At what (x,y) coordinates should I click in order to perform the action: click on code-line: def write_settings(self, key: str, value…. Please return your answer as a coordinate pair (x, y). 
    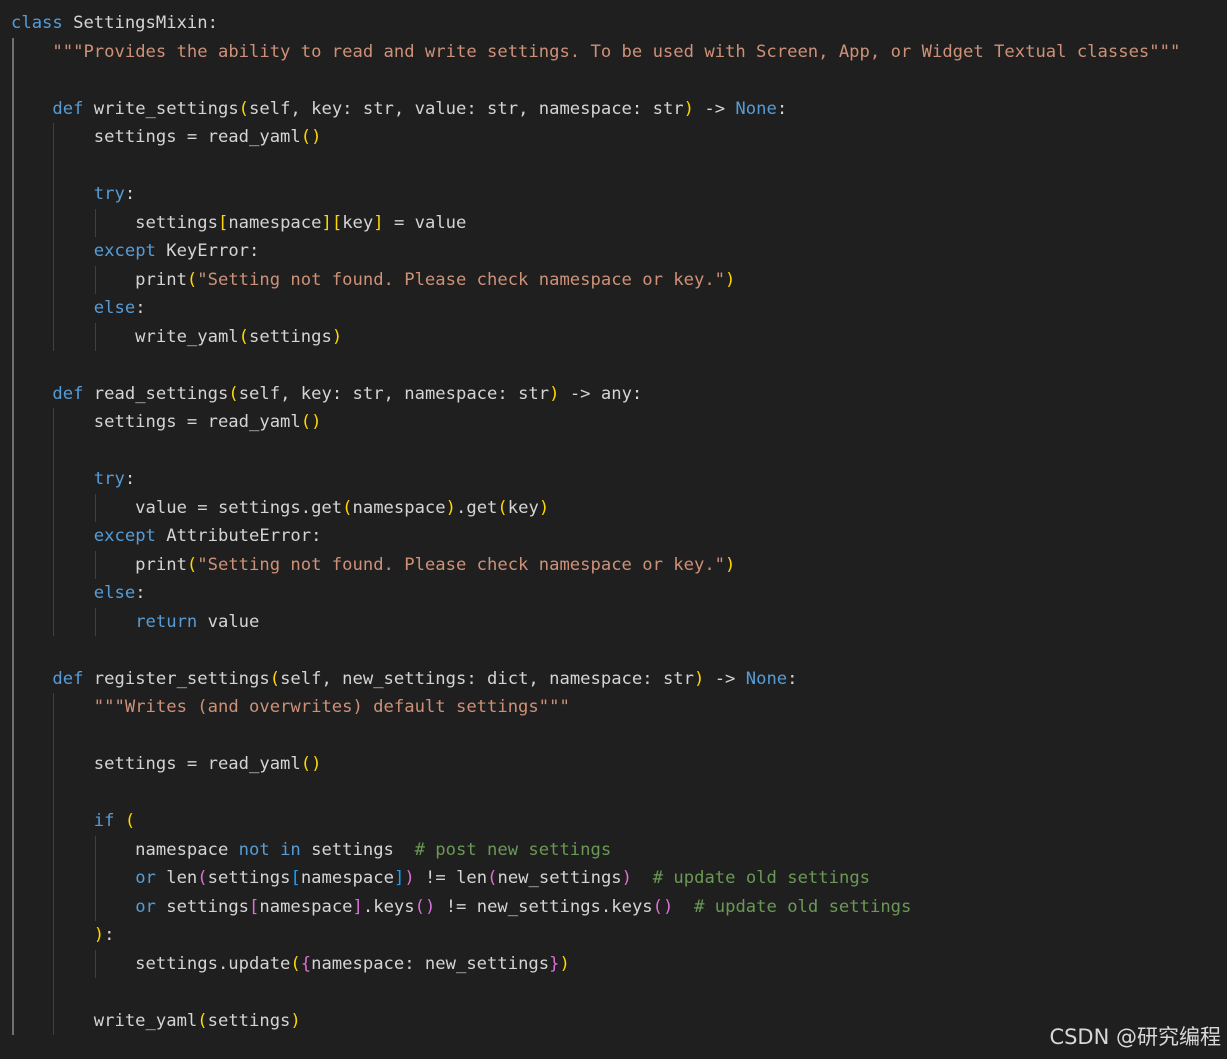
    Looking at the image, I should click on (399, 109).